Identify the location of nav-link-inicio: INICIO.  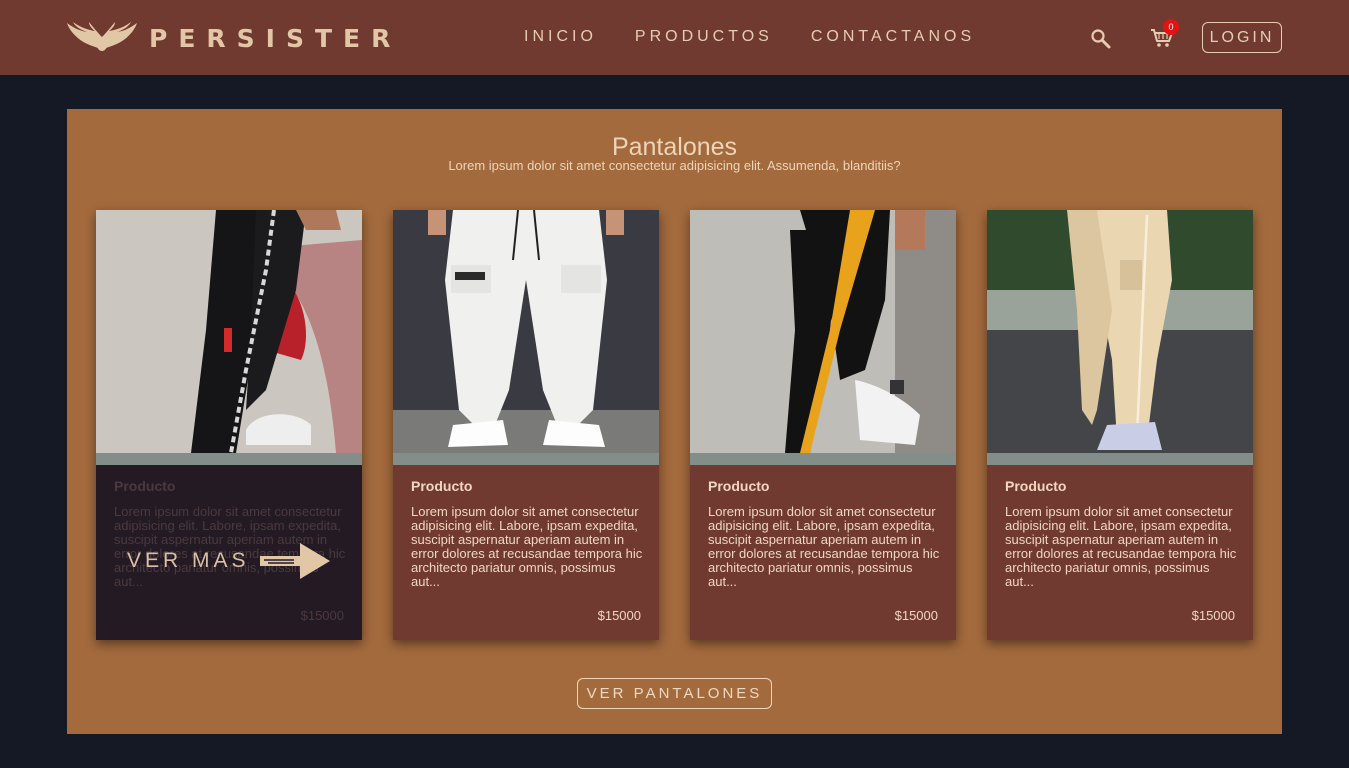
(560, 37).